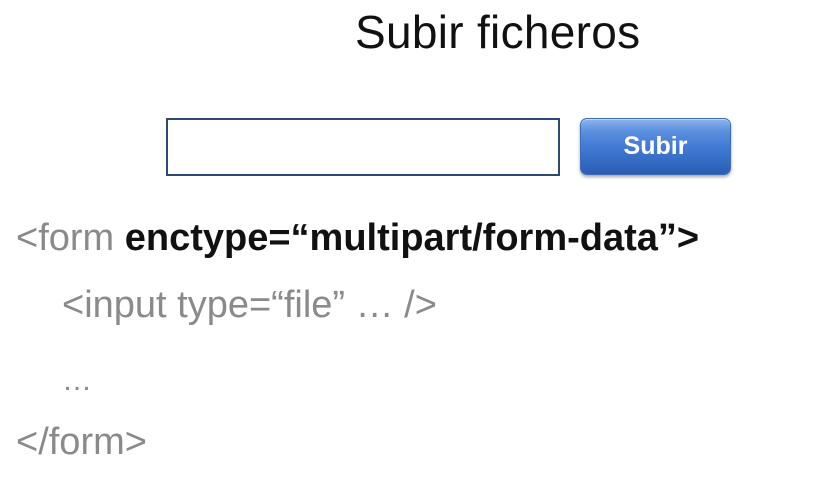 The width and height of the screenshot is (833, 485). Describe the element at coordinates (81, 442) in the screenshot. I see `code-line-form-close: </form>` at that location.